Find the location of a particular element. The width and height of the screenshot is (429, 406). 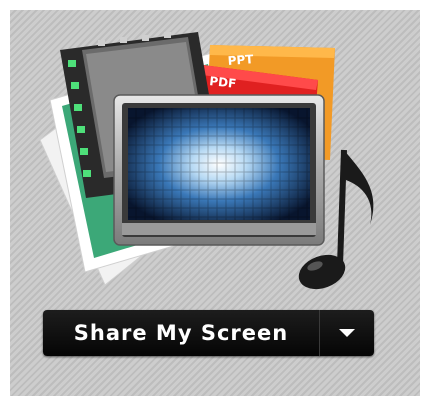

share-my-screen-button: Share My Screen is located at coordinates (181, 333).